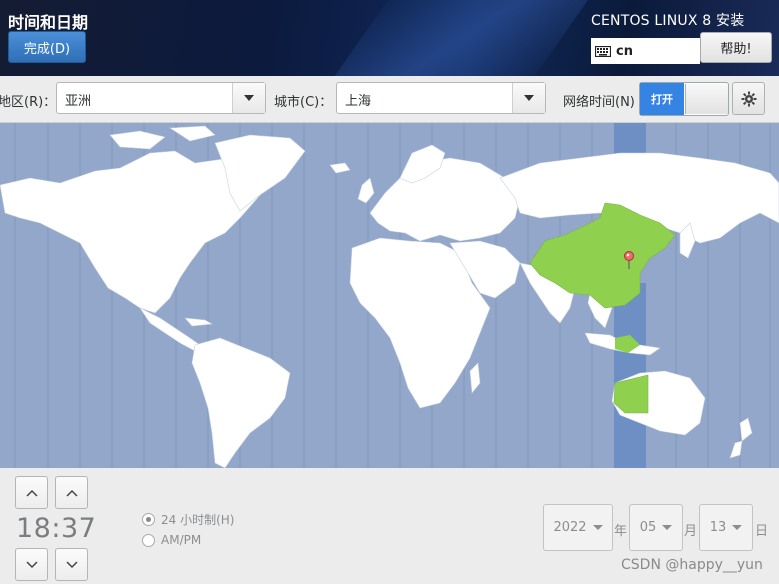 This screenshot has width=779, height=584. What do you see at coordinates (630, 139) in the screenshot?
I see `selected-timezone-band` at bounding box center [630, 139].